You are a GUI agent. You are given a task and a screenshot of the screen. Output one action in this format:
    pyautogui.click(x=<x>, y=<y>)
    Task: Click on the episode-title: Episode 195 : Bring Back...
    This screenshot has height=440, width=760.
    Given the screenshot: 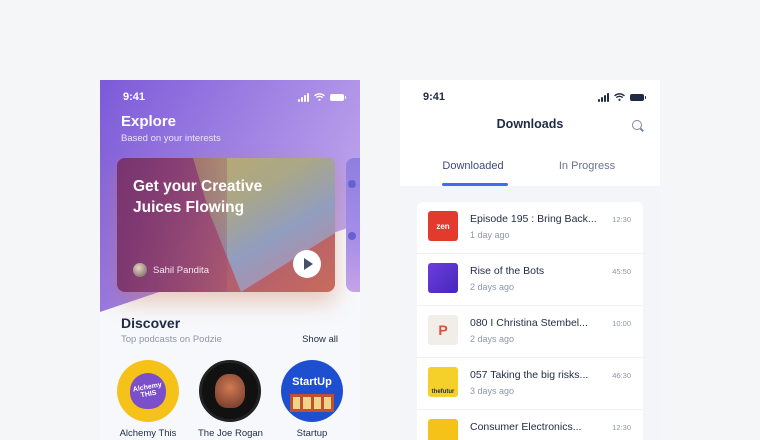 What is the action you would take?
    pyautogui.click(x=533, y=219)
    